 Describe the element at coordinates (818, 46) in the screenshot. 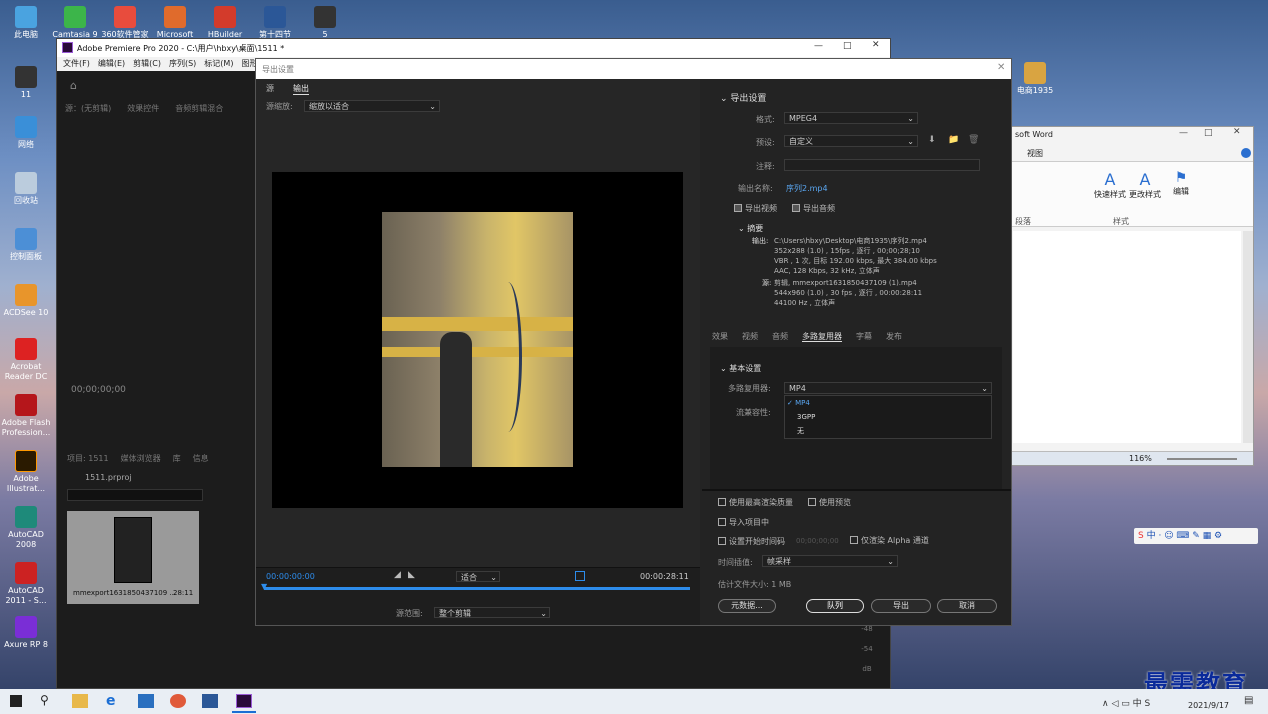

I see `premiere-minimize-button: —` at that location.